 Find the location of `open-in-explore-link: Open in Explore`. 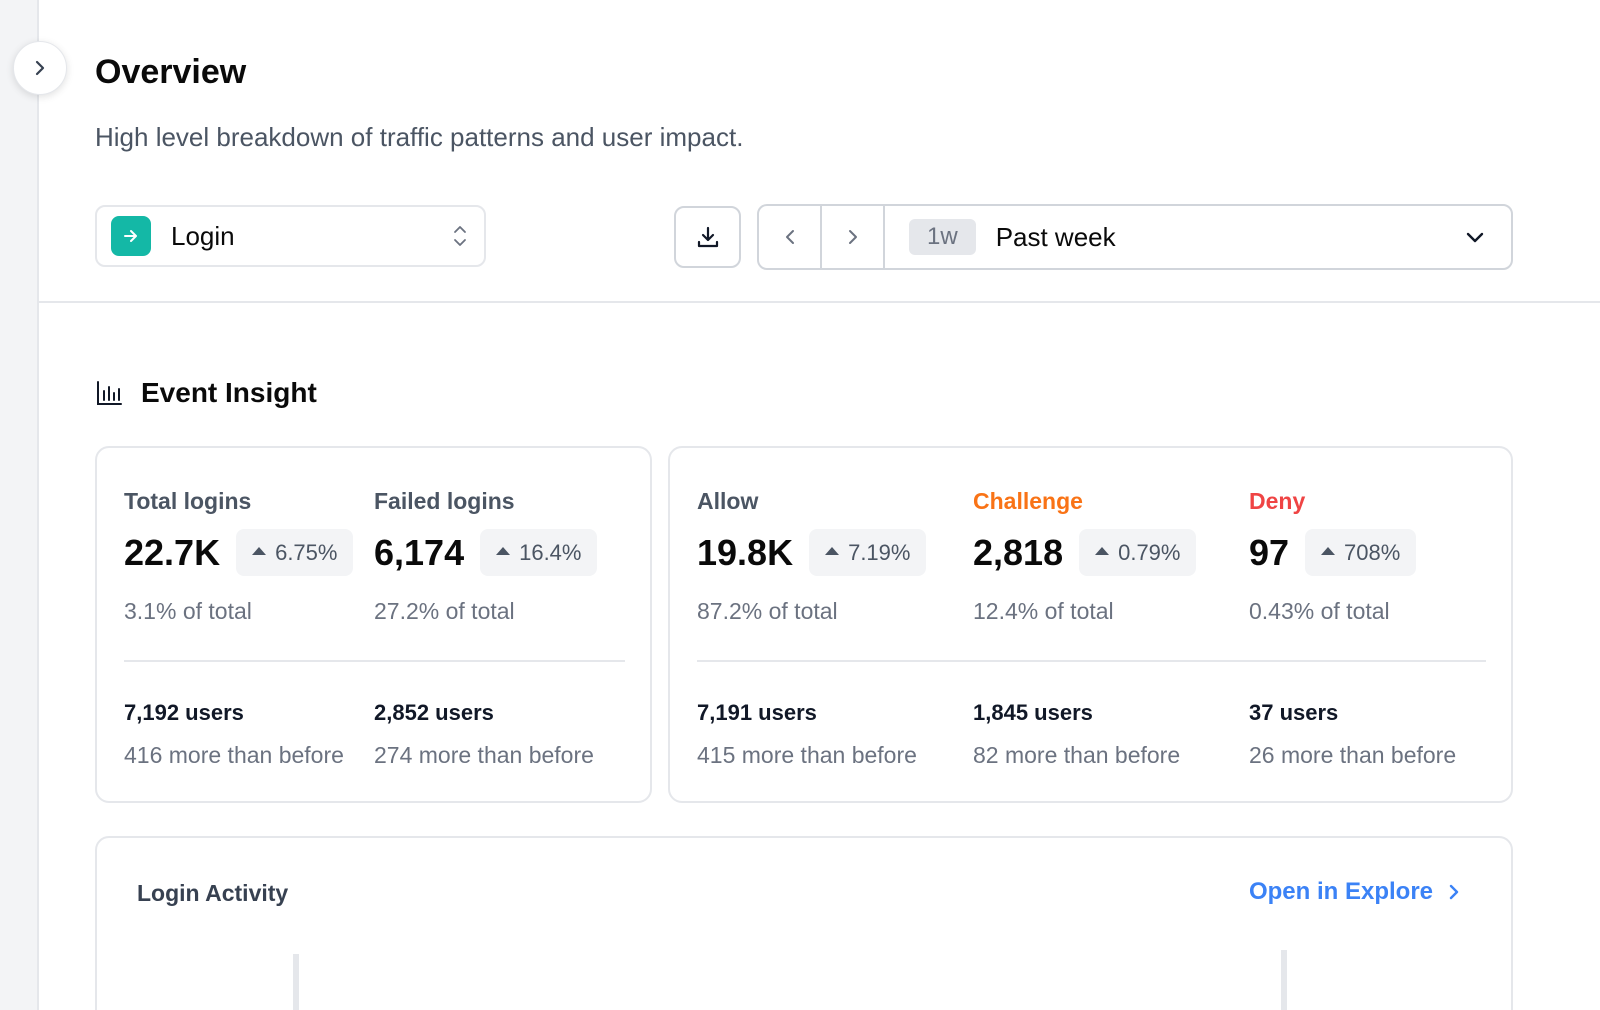

open-in-explore-link: Open in Explore is located at coordinates (1357, 892).